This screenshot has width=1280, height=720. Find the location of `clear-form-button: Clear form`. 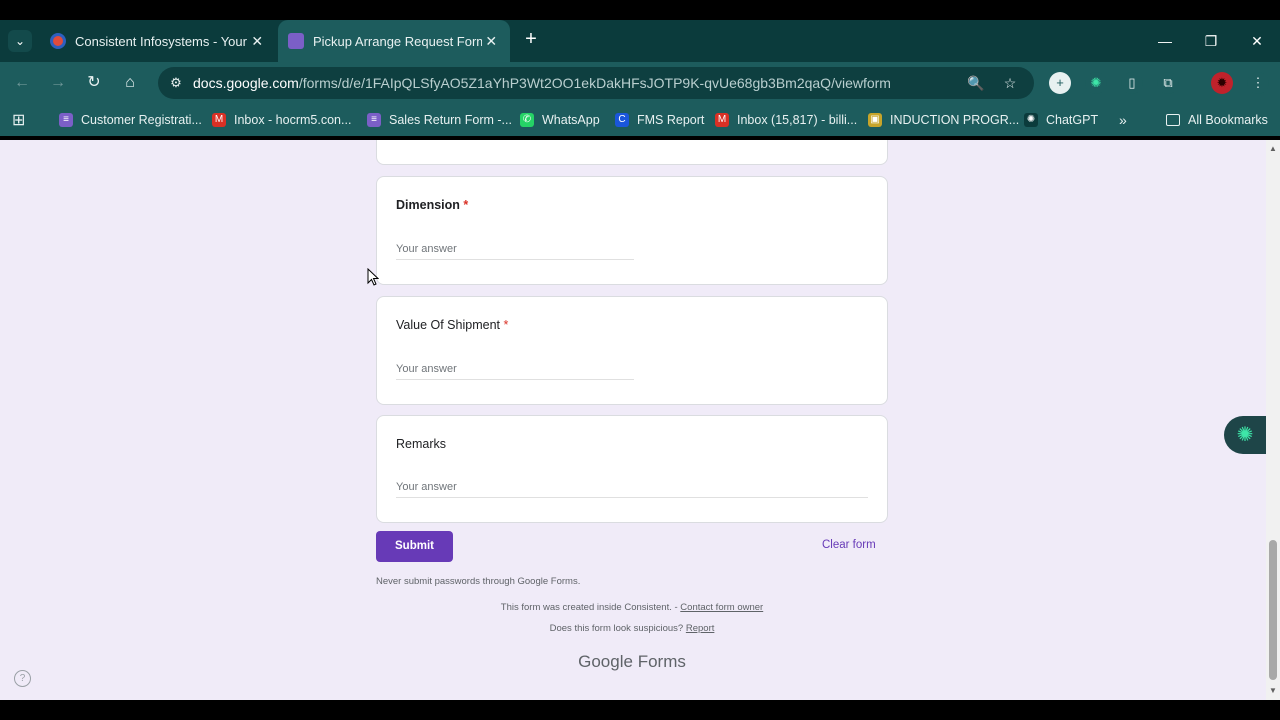

clear-form-button: Clear form is located at coordinates (849, 545).